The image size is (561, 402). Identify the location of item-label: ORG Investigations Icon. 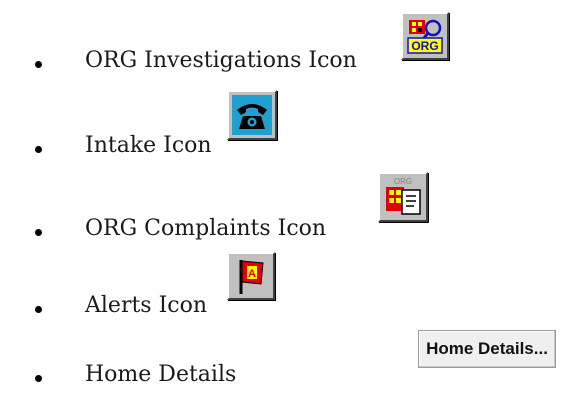
(221, 60).